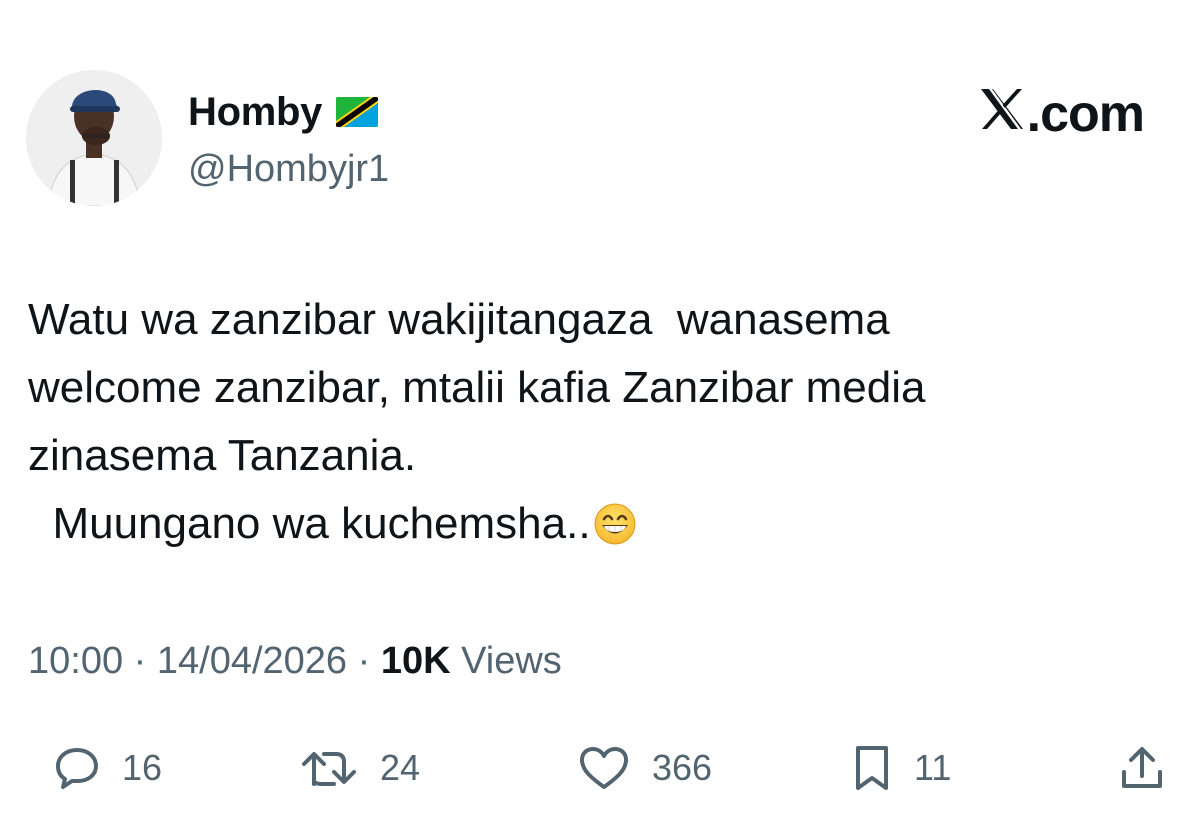 The width and height of the screenshot is (1200, 832). I want to click on repost-count: 24, so click(400, 767).